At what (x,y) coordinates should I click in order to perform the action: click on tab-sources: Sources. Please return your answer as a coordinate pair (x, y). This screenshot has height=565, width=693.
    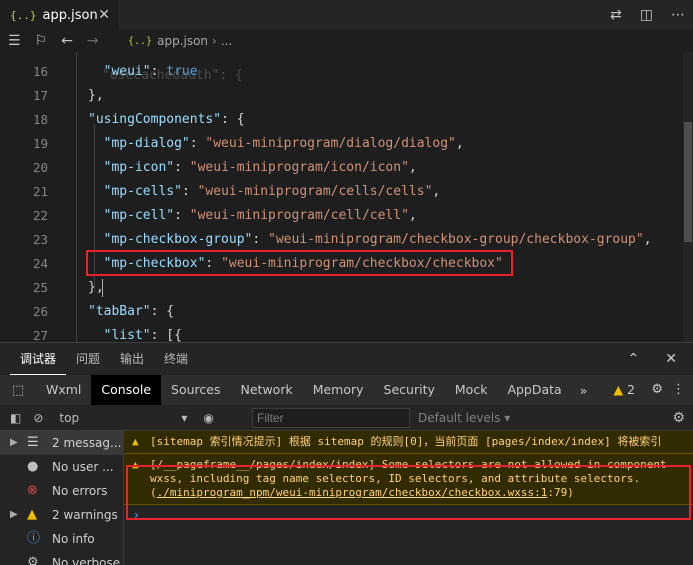
    Looking at the image, I should click on (195, 390).